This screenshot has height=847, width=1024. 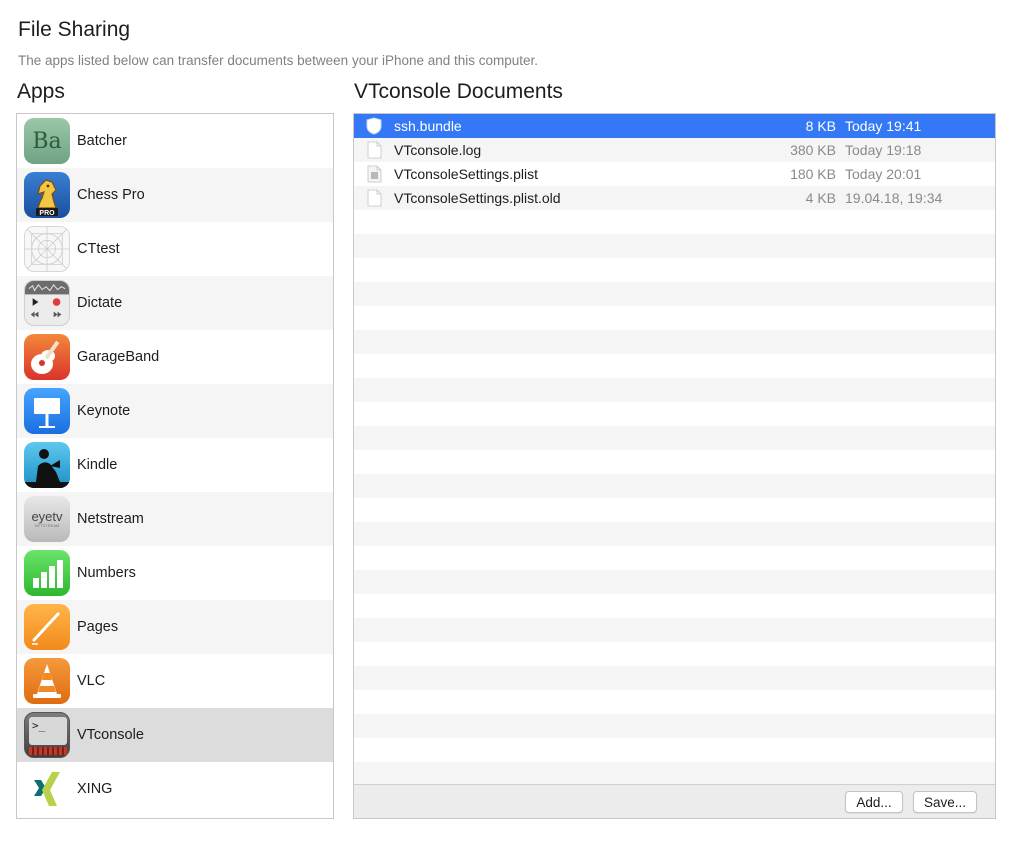 What do you see at coordinates (47, 573) in the screenshot?
I see `bar-chart-icon` at bounding box center [47, 573].